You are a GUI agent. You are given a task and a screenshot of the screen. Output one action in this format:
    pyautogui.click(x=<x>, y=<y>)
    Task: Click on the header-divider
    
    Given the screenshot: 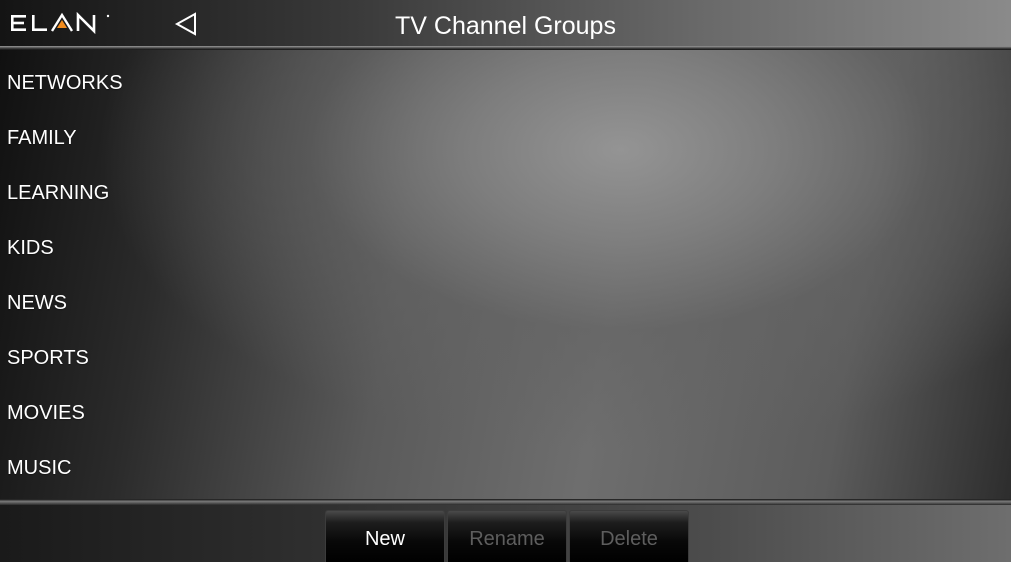 What is the action you would take?
    pyautogui.click(x=505, y=48)
    